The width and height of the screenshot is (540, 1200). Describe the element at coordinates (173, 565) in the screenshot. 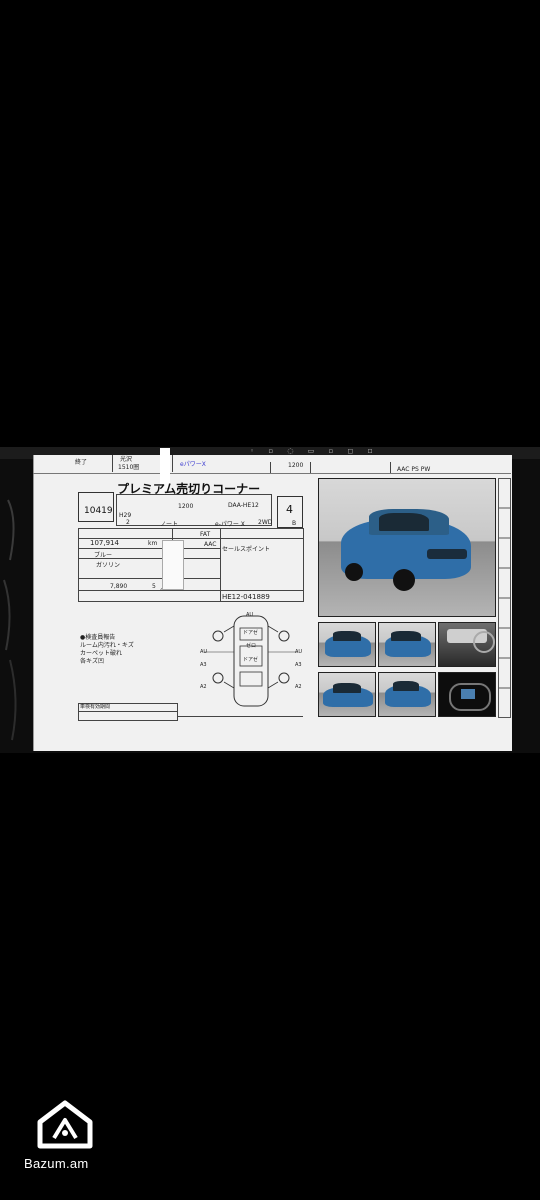

I see `sticker-overlay` at that location.